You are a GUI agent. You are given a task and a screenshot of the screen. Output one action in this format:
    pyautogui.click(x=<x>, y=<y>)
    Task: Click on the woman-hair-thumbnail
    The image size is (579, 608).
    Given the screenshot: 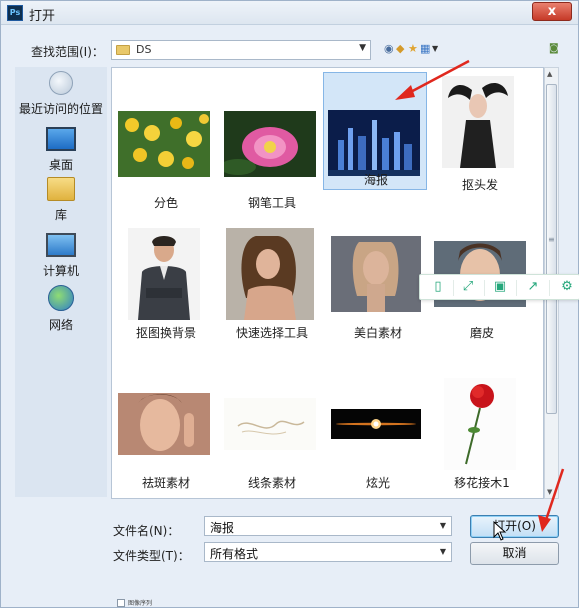 What is the action you would take?
    pyautogui.click(x=478, y=122)
    